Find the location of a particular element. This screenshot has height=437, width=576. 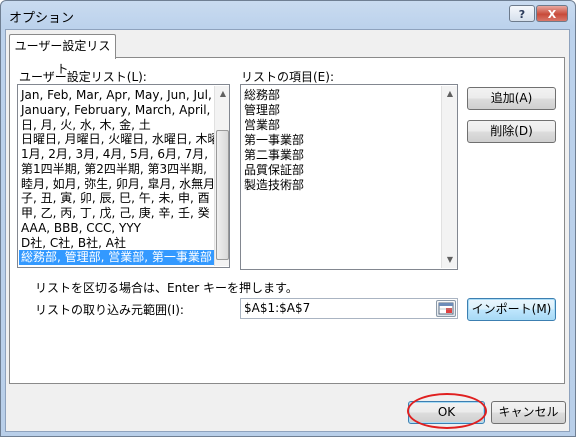

import-button: インポート(M) is located at coordinates (511, 309).